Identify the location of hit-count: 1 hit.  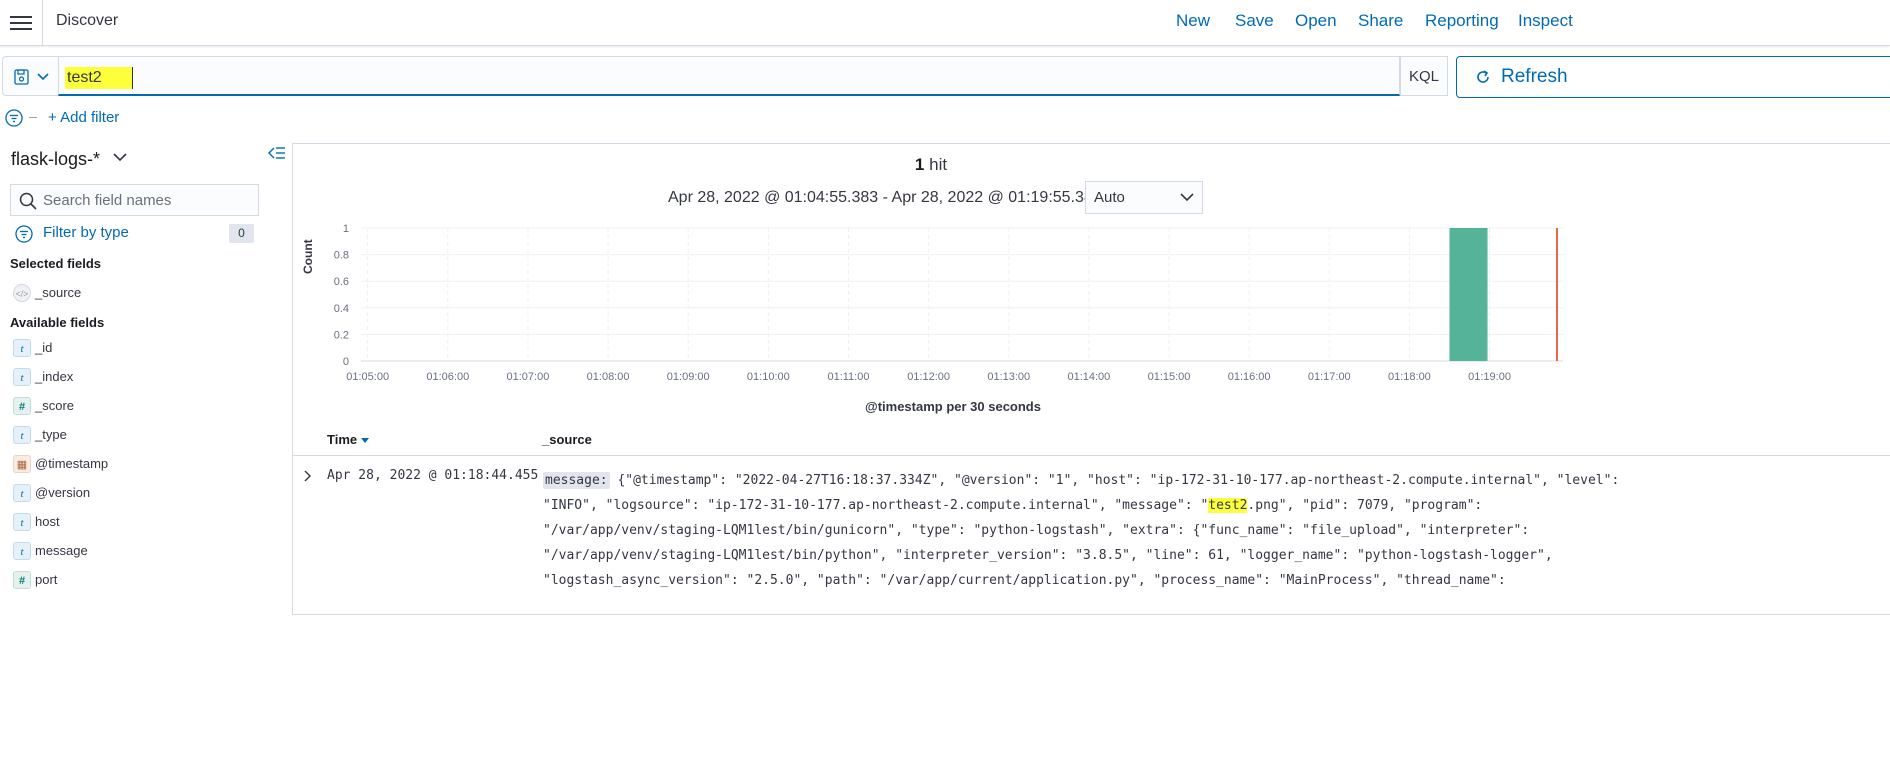
(931, 165).